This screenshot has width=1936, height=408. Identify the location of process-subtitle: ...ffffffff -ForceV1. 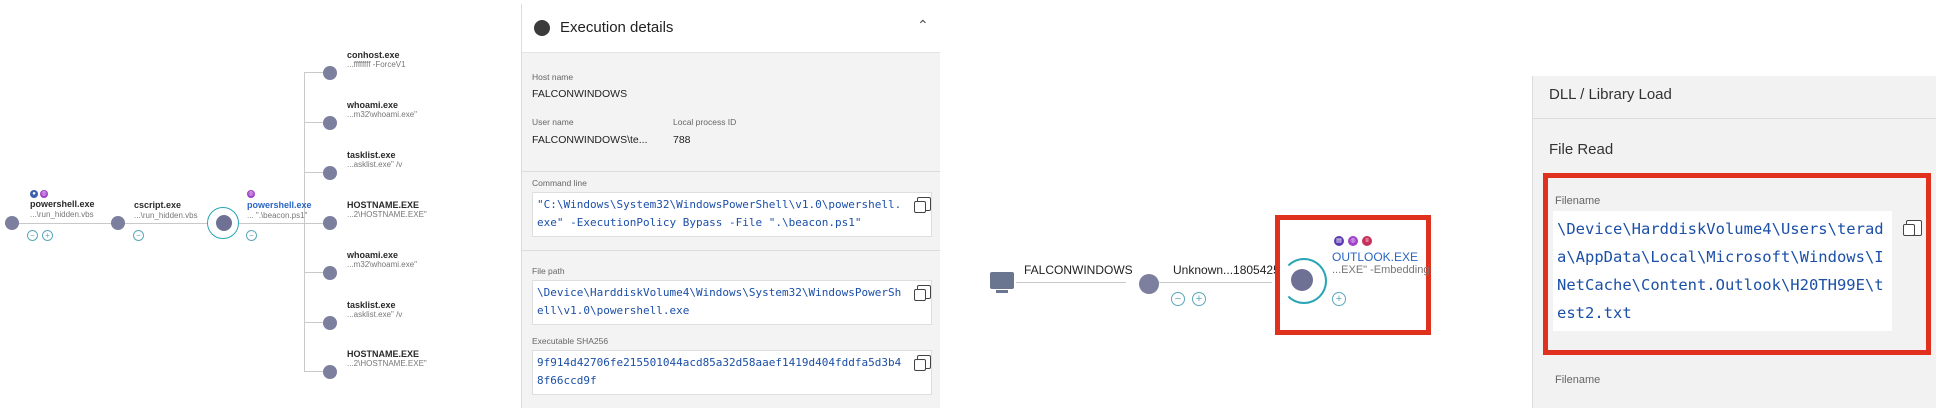
(376, 64).